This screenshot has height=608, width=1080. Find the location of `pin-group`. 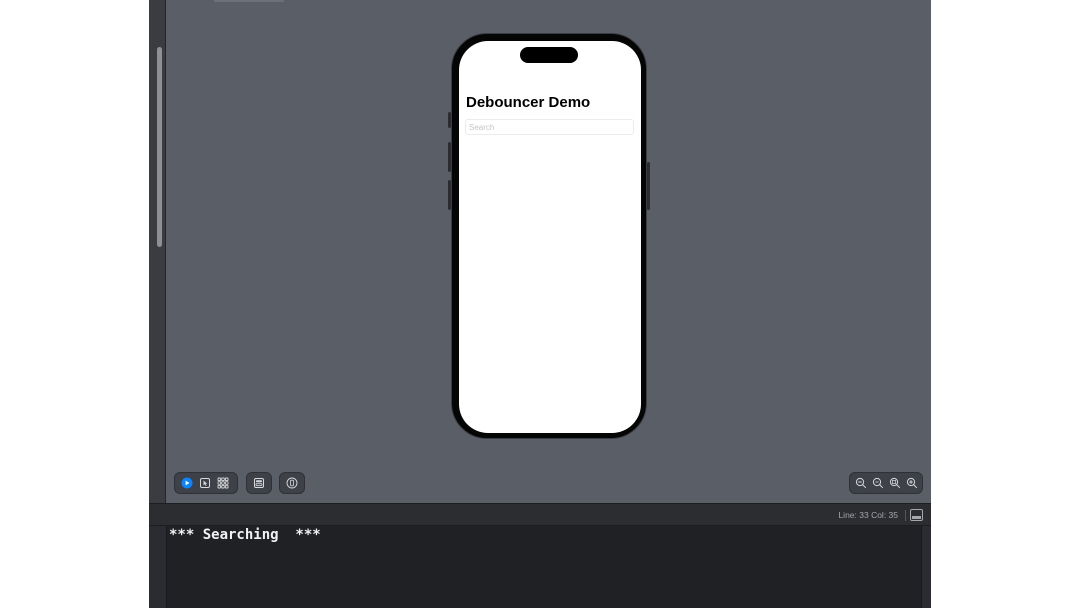

pin-group is located at coordinates (292, 483).